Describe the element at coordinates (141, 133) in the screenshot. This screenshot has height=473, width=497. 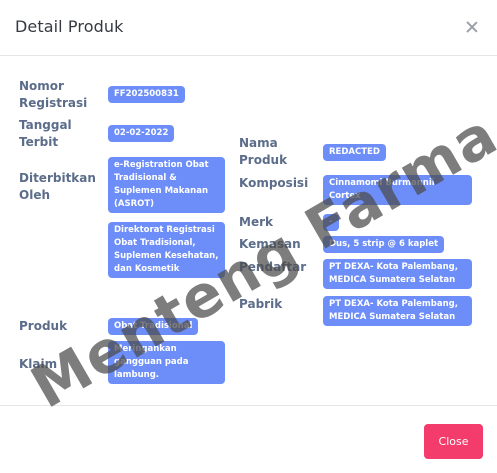
I see `value-tanggal-terbit: 02-02-2022` at that location.